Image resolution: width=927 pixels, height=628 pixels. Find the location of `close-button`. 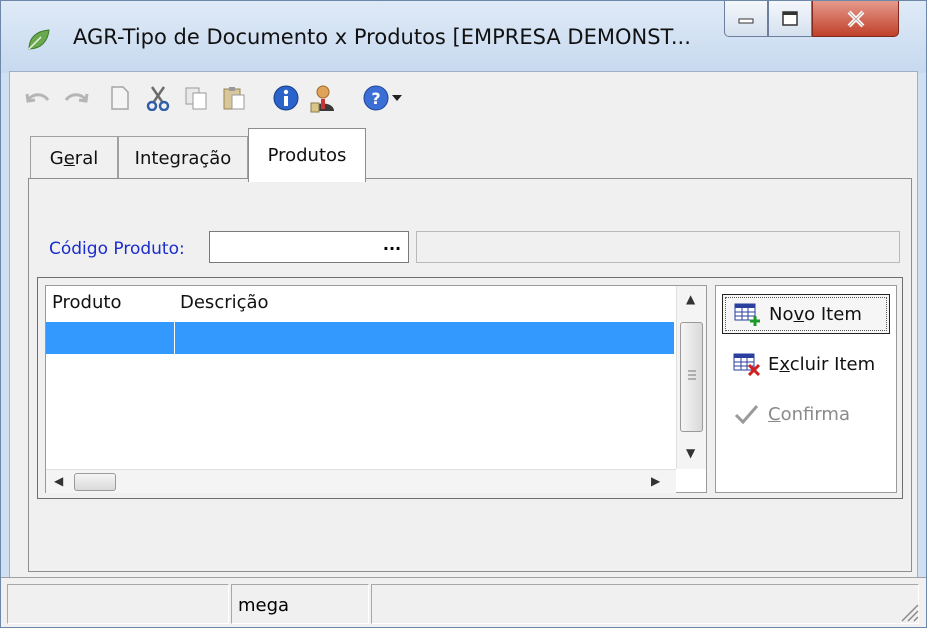

close-button is located at coordinates (855, 19).